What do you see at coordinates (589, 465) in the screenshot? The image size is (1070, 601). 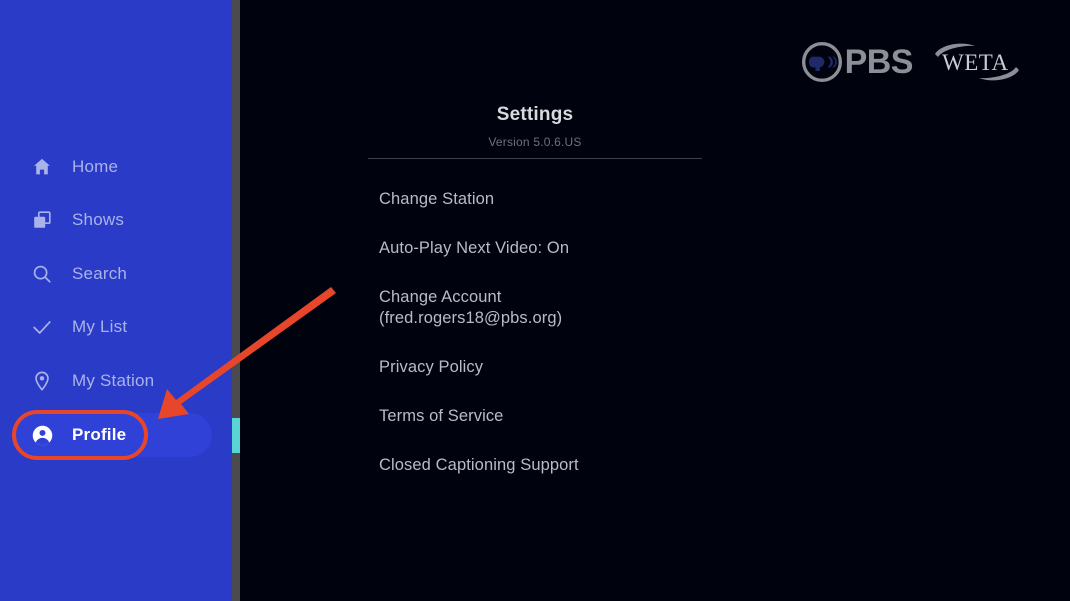 I see `settings-item-closed-captioning: Closed Captioning Support` at bounding box center [589, 465].